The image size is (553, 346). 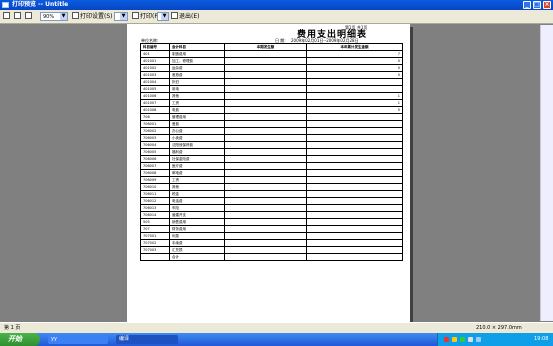 What do you see at coordinates (163, 16) in the screenshot?
I see `print-dropdown: ▼` at bounding box center [163, 16].